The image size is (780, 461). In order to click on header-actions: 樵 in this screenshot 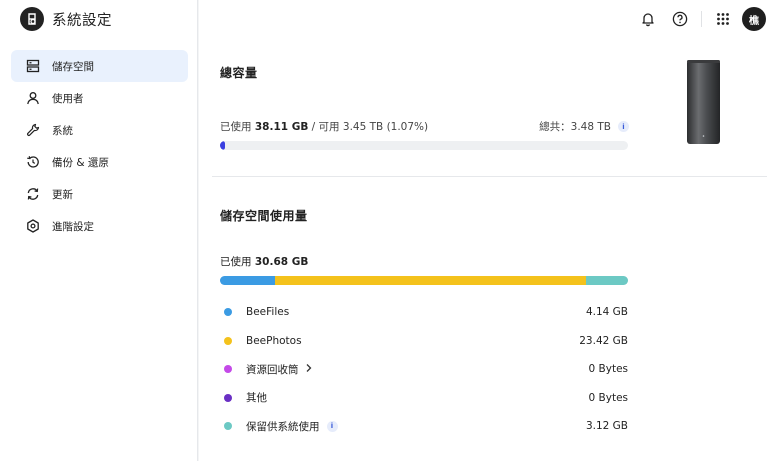, I will do `click(701, 19)`.